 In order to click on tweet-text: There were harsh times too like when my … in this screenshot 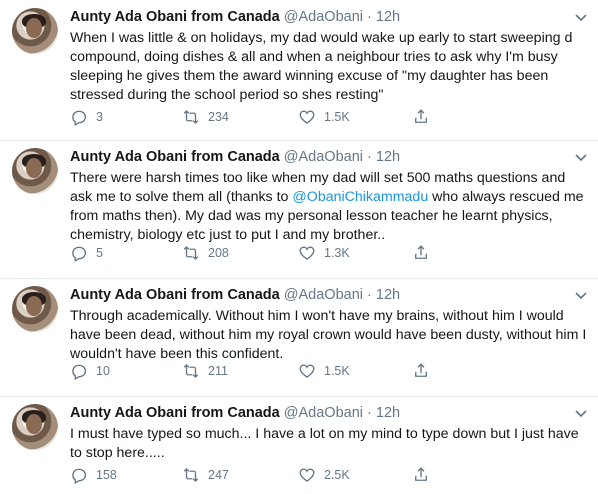, I will do `click(330, 207)`.